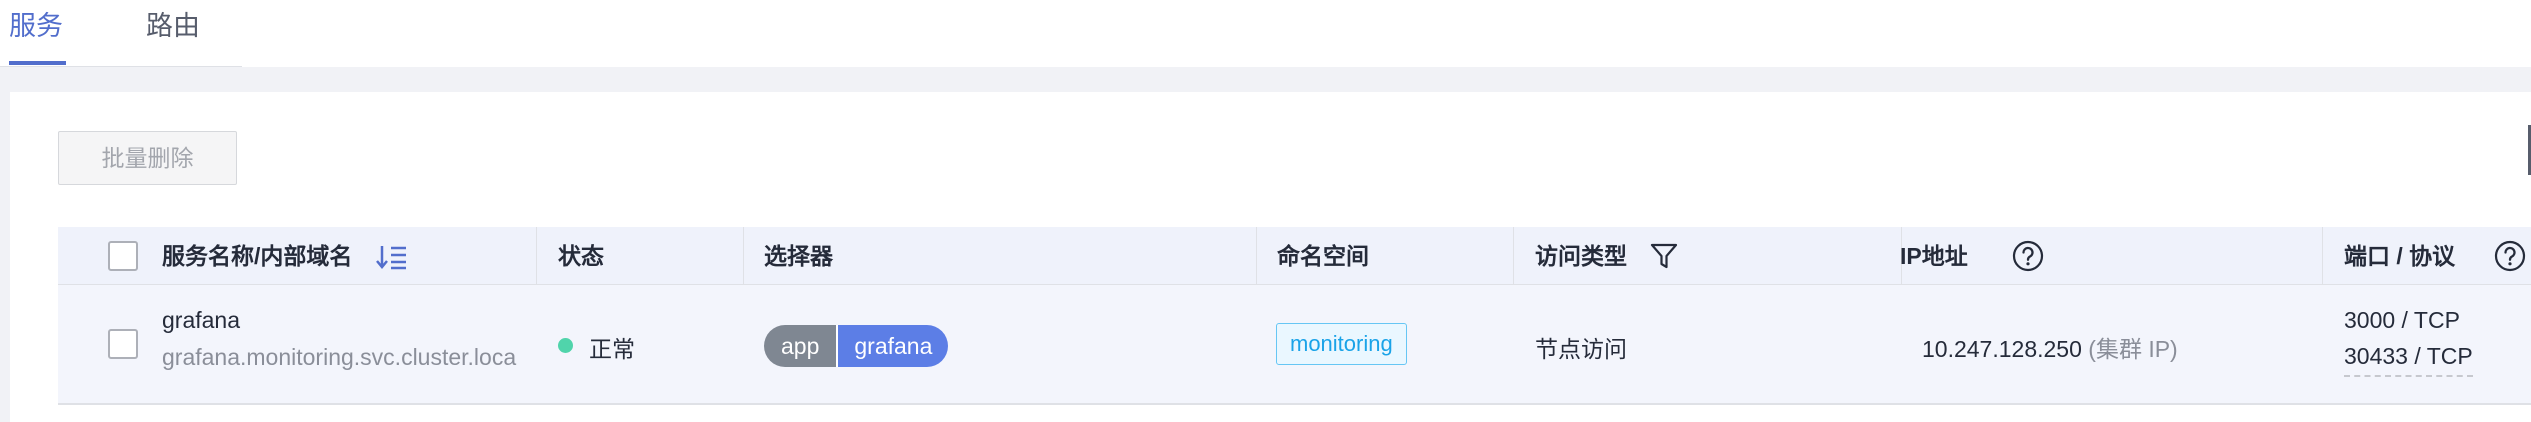  What do you see at coordinates (36, 26) in the screenshot?
I see `tab-services: 服务` at bounding box center [36, 26].